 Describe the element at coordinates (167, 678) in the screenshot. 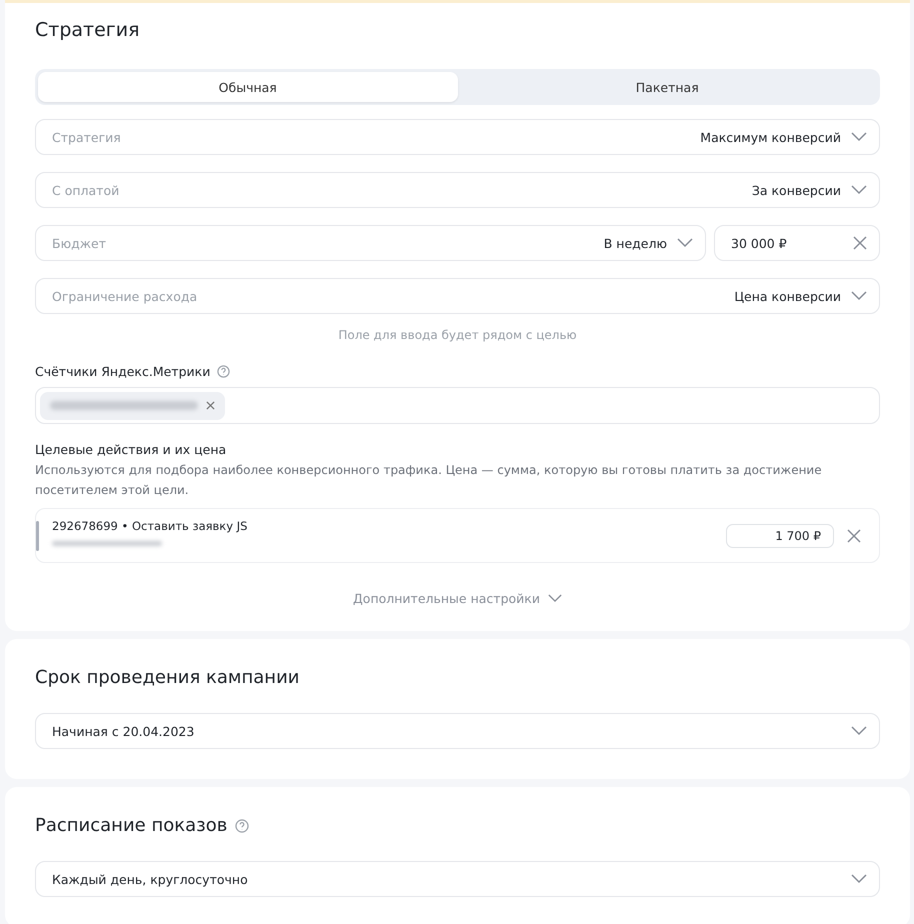

I see `section-title: Срок проведения кампании` at that location.